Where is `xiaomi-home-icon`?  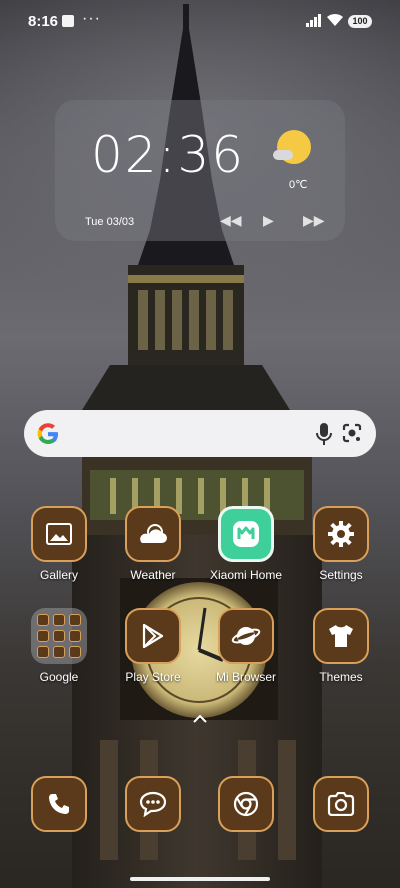 xiaomi-home-icon is located at coordinates (246, 534).